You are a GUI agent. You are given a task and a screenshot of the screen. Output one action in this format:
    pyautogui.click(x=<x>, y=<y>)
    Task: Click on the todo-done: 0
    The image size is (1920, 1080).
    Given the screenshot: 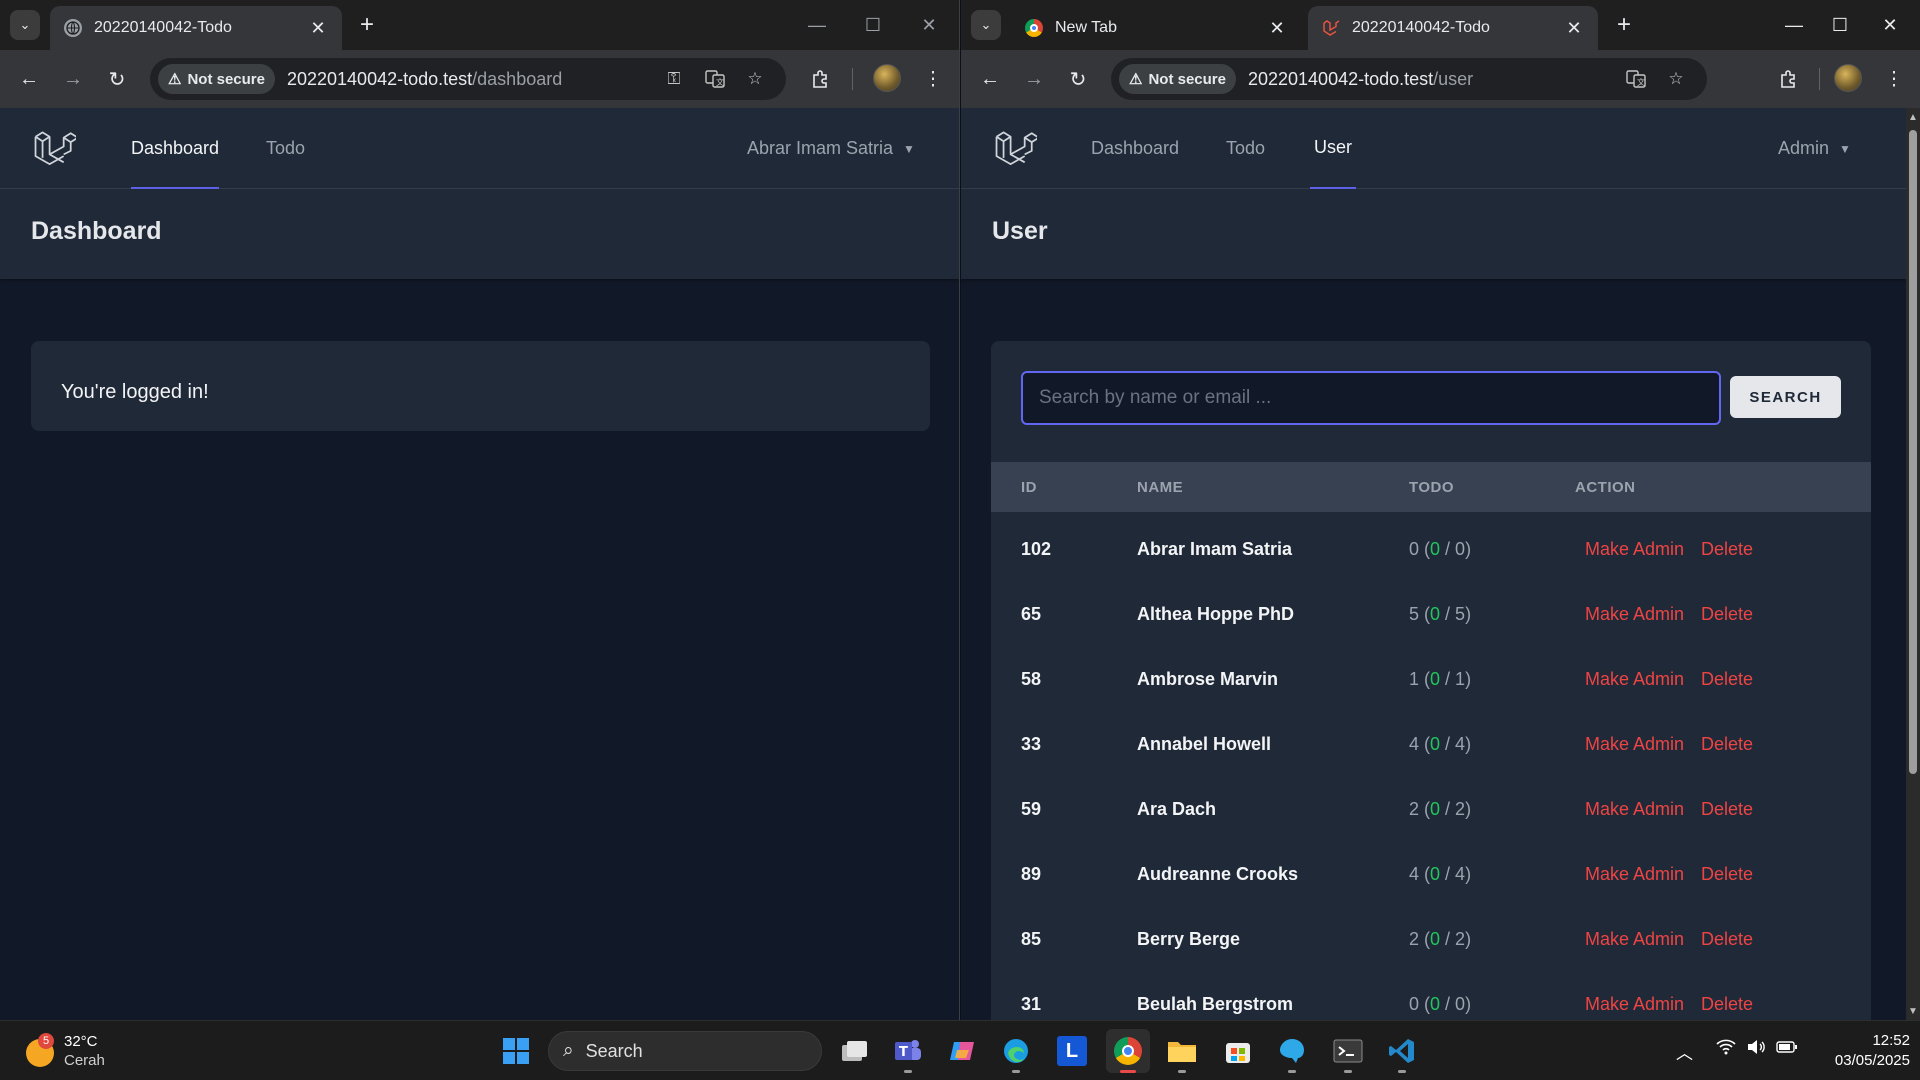 What is the action you would take?
    pyautogui.click(x=1435, y=614)
    